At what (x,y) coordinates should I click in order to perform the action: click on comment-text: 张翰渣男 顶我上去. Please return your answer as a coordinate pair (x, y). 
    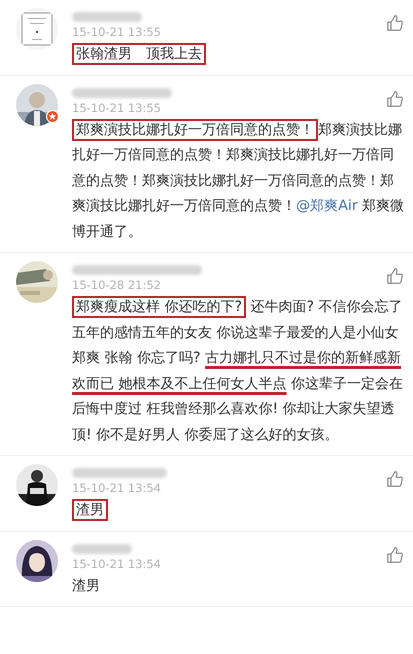
    Looking at the image, I should click on (239, 55).